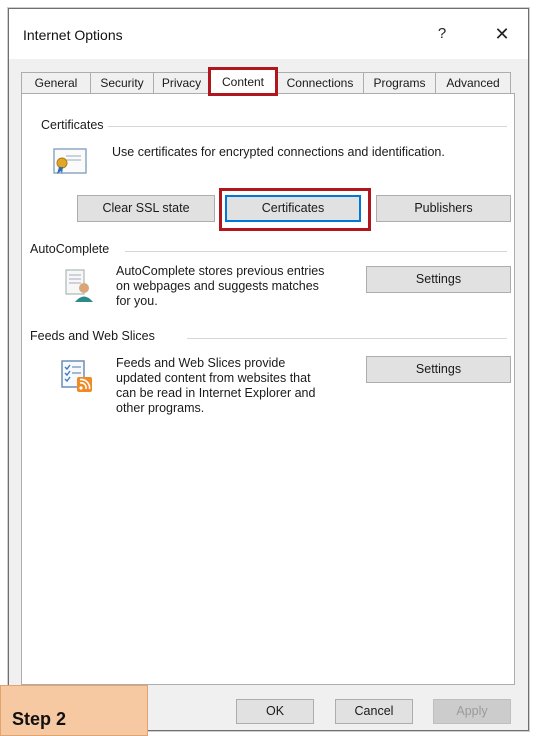 The image size is (539, 736). What do you see at coordinates (201, 363) in the screenshot?
I see `feeds-description-line: Feeds and Web Slices provide` at bounding box center [201, 363].